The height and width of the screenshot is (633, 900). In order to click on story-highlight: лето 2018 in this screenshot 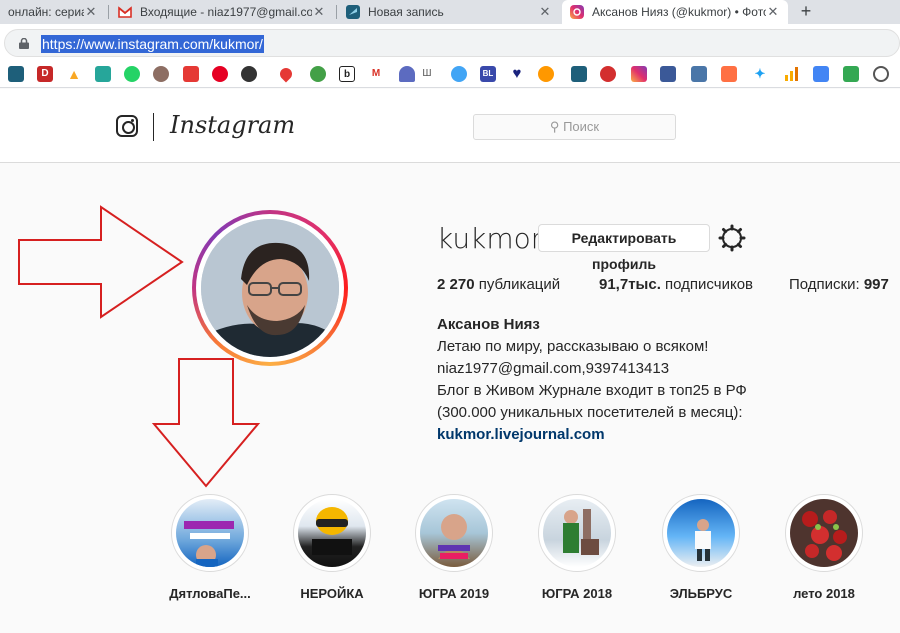, I will do `click(824, 547)`.